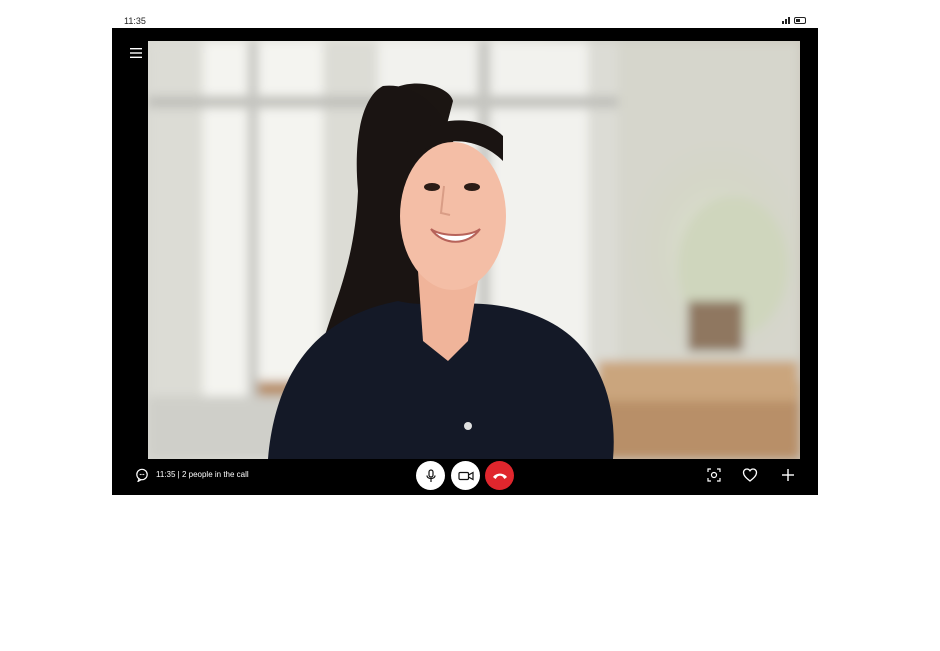 This screenshot has width=940, height=651. What do you see at coordinates (750, 475) in the screenshot?
I see `heart-icon` at bounding box center [750, 475].